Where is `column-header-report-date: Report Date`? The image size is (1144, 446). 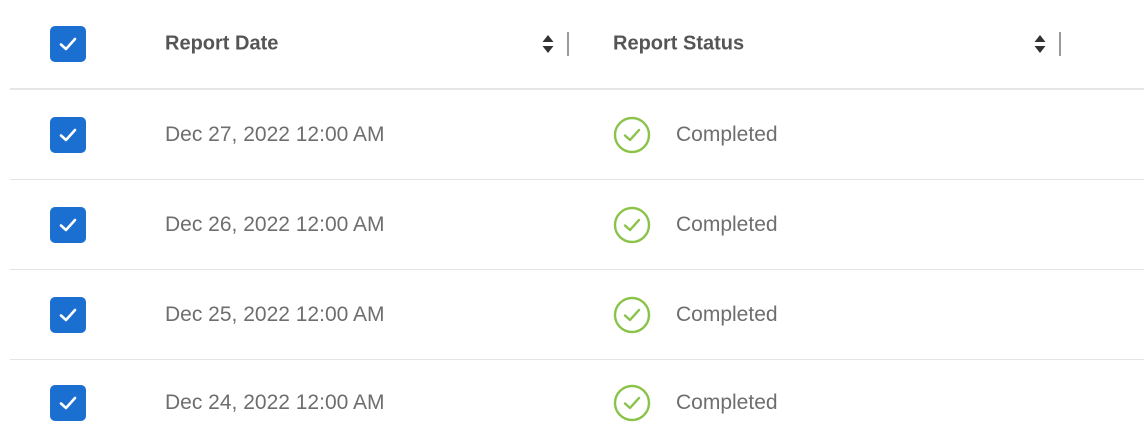 column-header-report-date: Report Date is located at coordinates (221, 44).